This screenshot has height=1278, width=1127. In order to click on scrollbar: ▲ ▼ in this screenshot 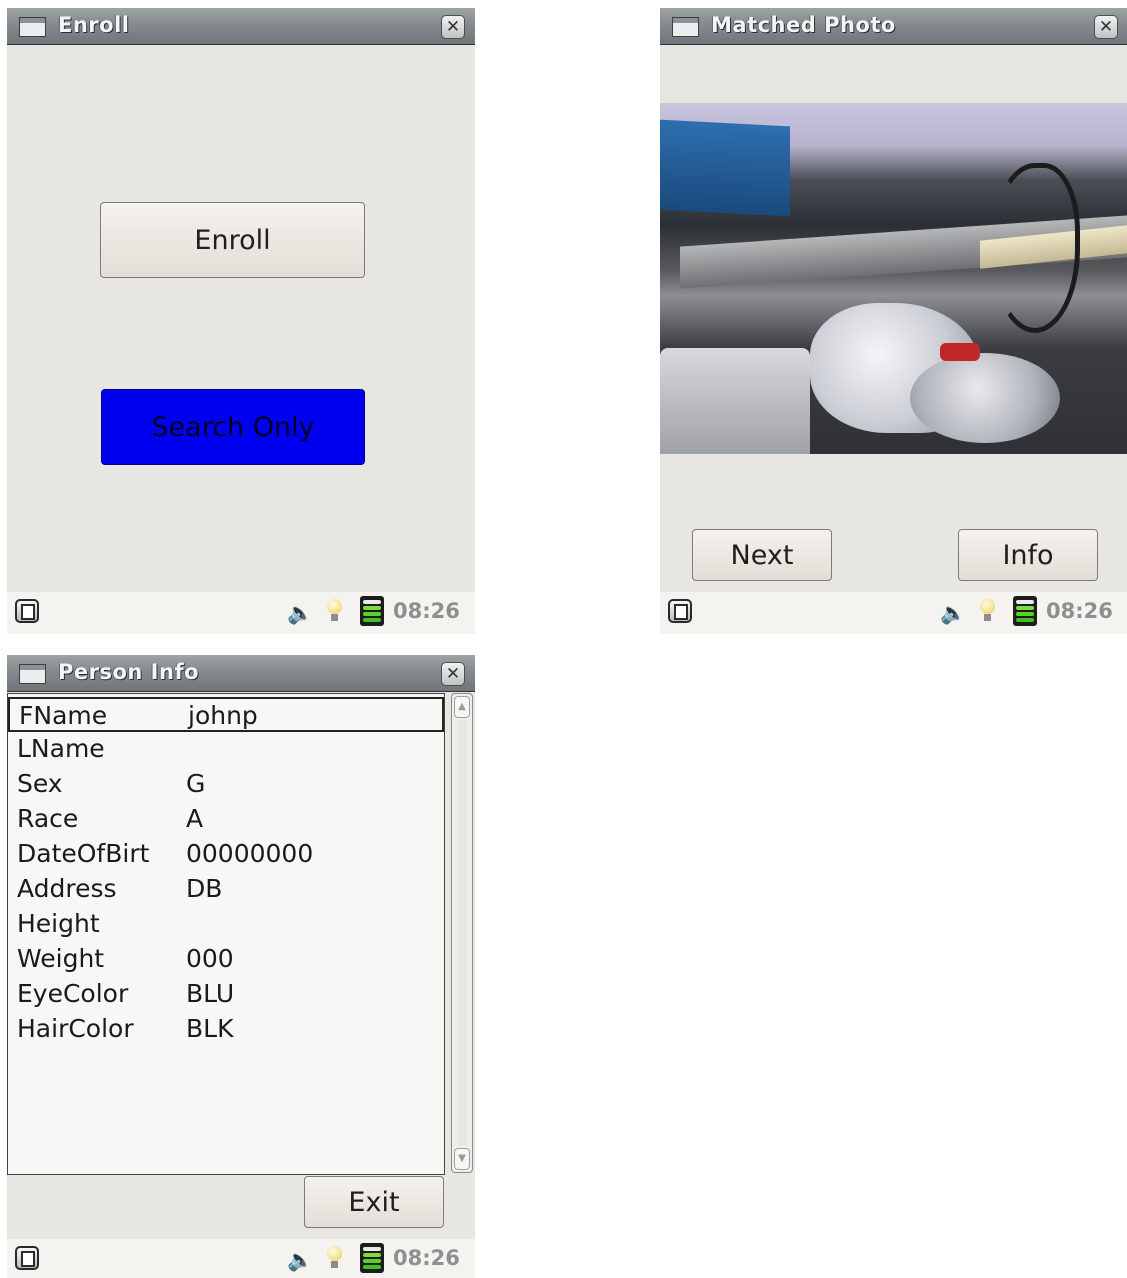, I will do `click(462, 933)`.